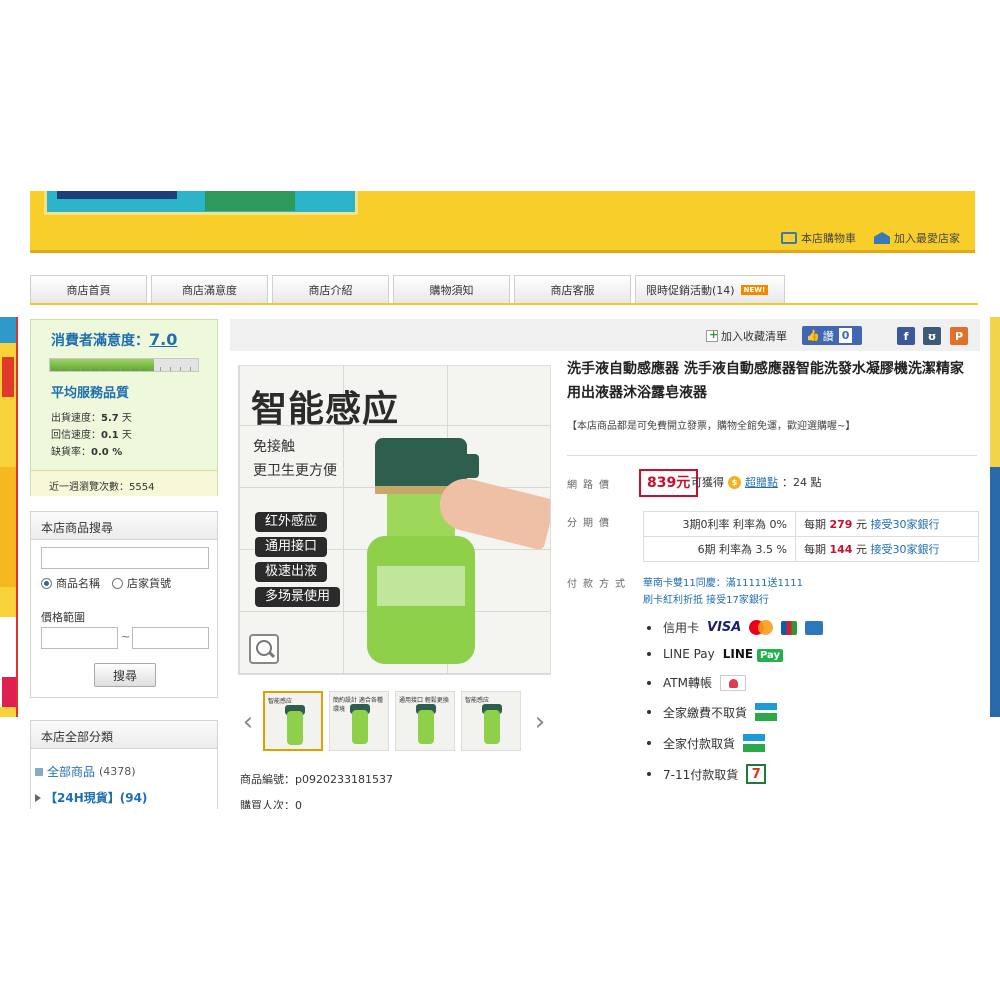 This screenshot has height=1000, width=1000. Describe the element at coordinates (63, 617) in the screenshot. I see `price-range-label: 價格範圍` at that location.